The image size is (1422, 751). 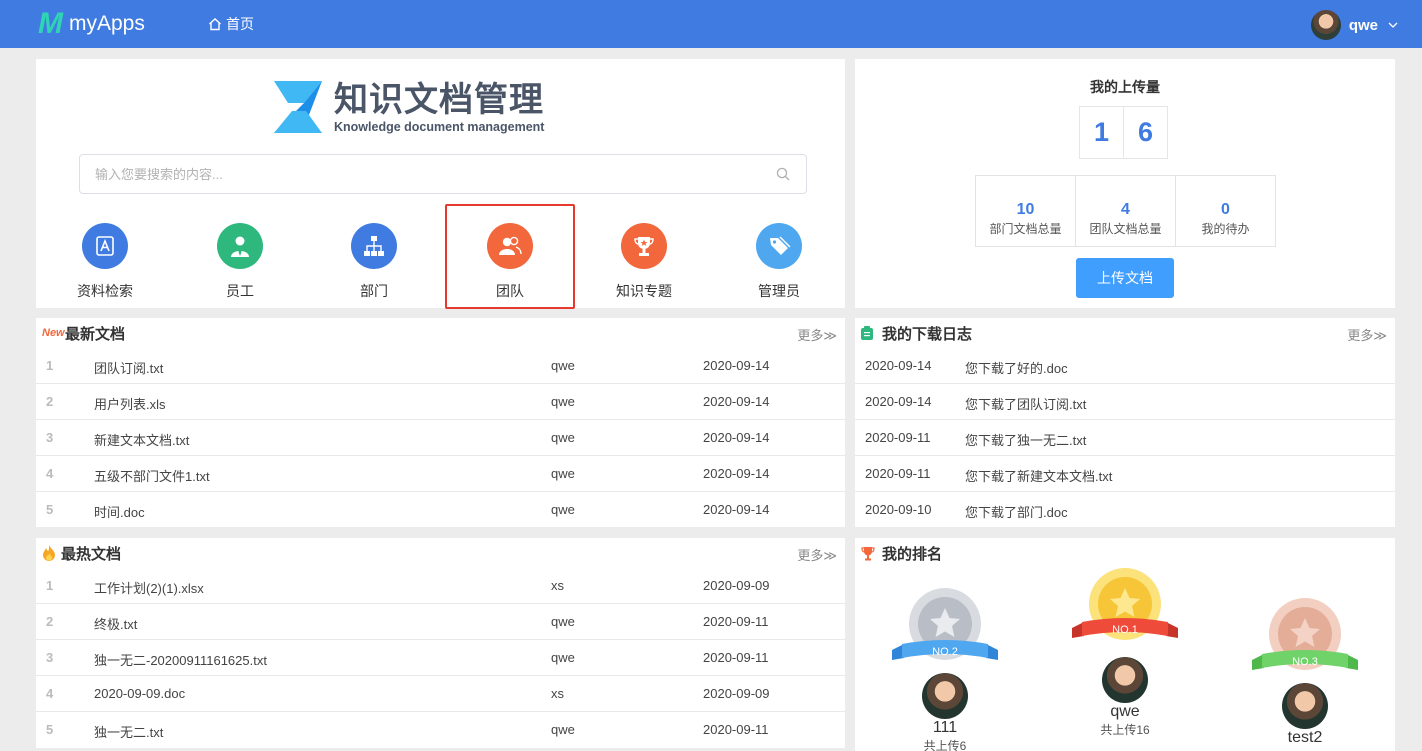 What do you see at coordinates (1126, 211) in the screenshot?
I see `stat-team-docs: 4 团队文档总量` at bounding box center [1126, 211].